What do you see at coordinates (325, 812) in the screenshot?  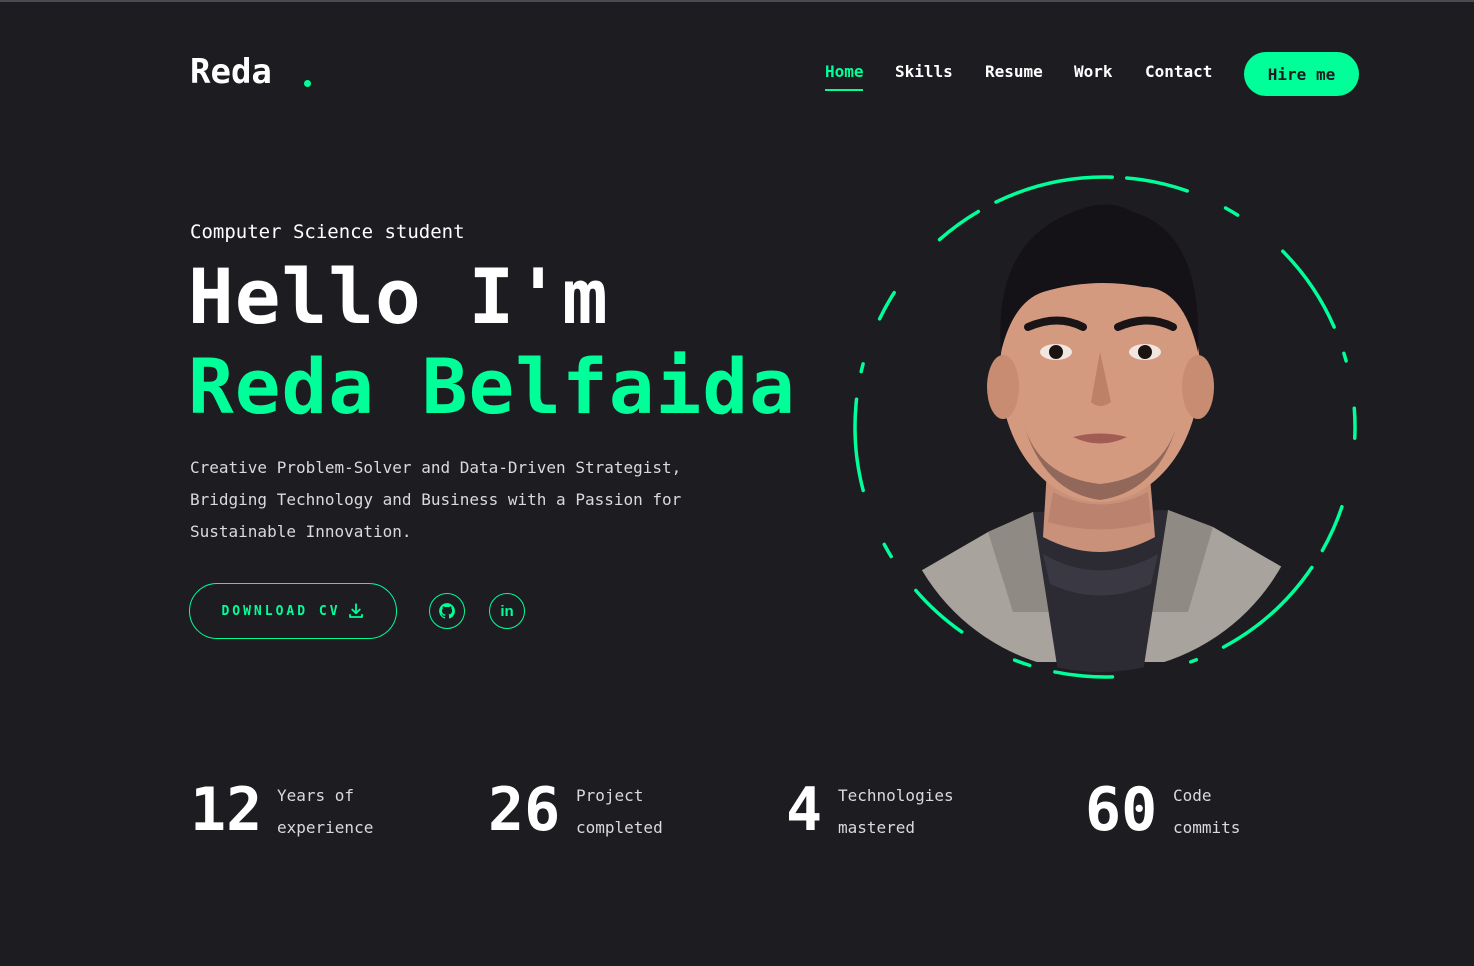 I see `stat-label: Years of experience` at bounding box center [325, 812].